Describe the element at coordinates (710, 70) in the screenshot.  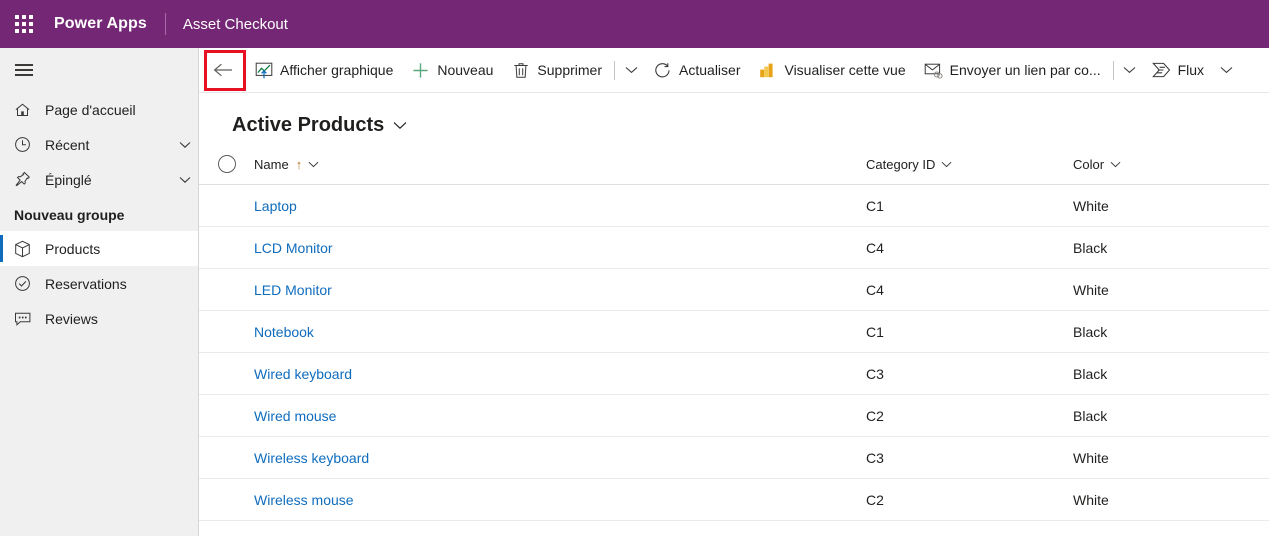
I see `refresh-label: Actualiser` at that location.